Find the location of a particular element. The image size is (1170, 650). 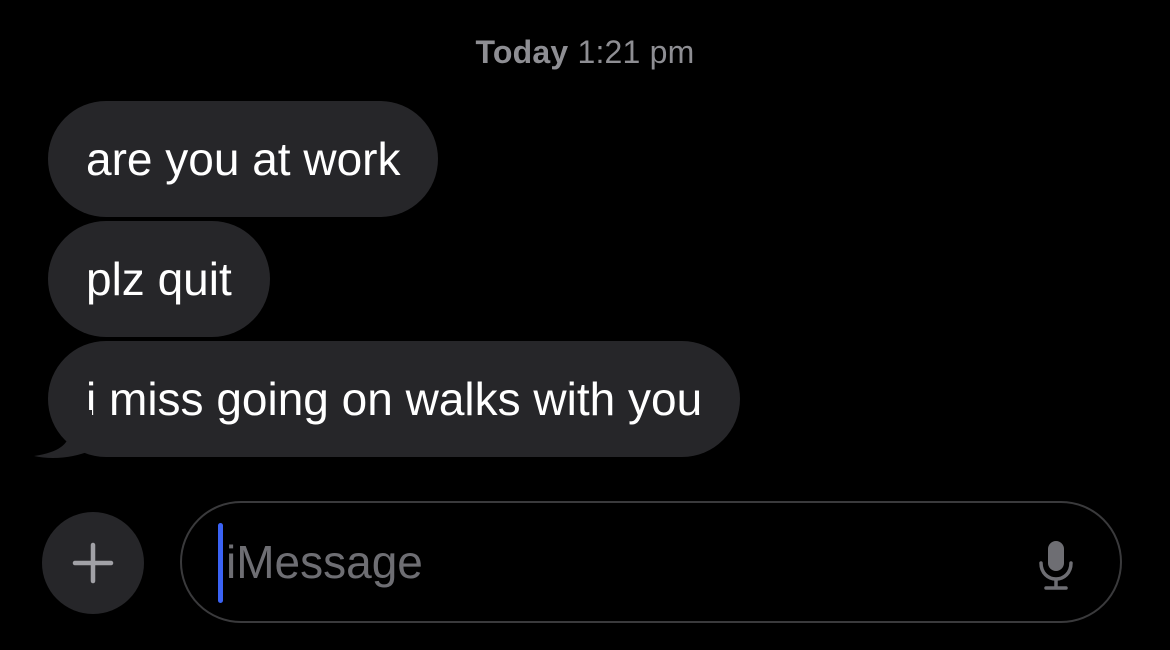

message-text: plz quit is located at coordinates (159, 279).